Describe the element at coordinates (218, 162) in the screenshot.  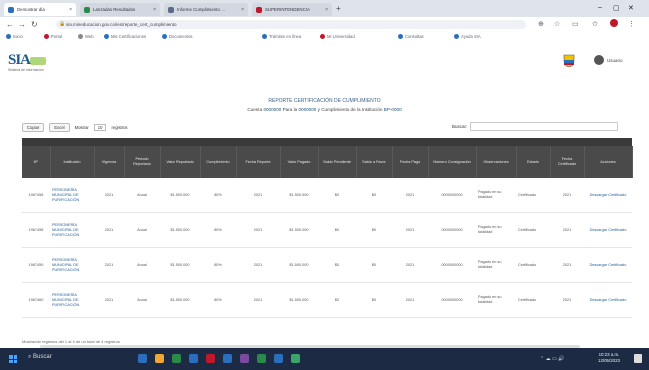
I see `column-header: Cumplimiento` at that location.